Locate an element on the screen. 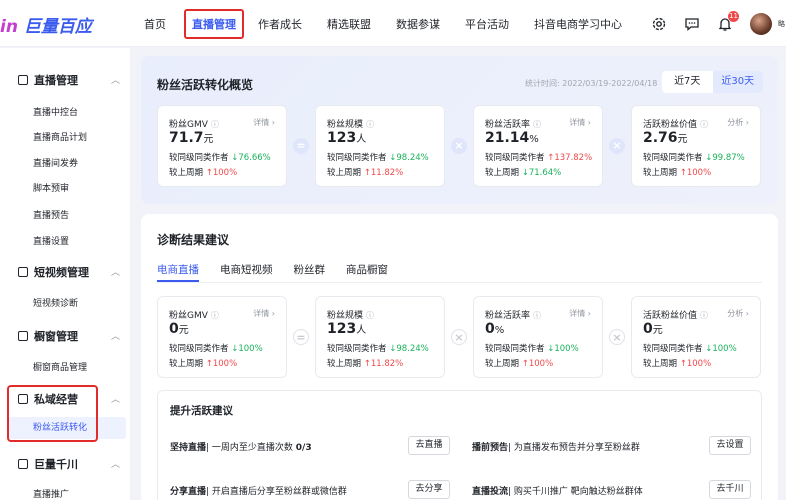 Image resolution: width=786 pixels, height=500 pixels. metric-name: 粉丝GMV ⓘ is located at coordinates (194, 316).